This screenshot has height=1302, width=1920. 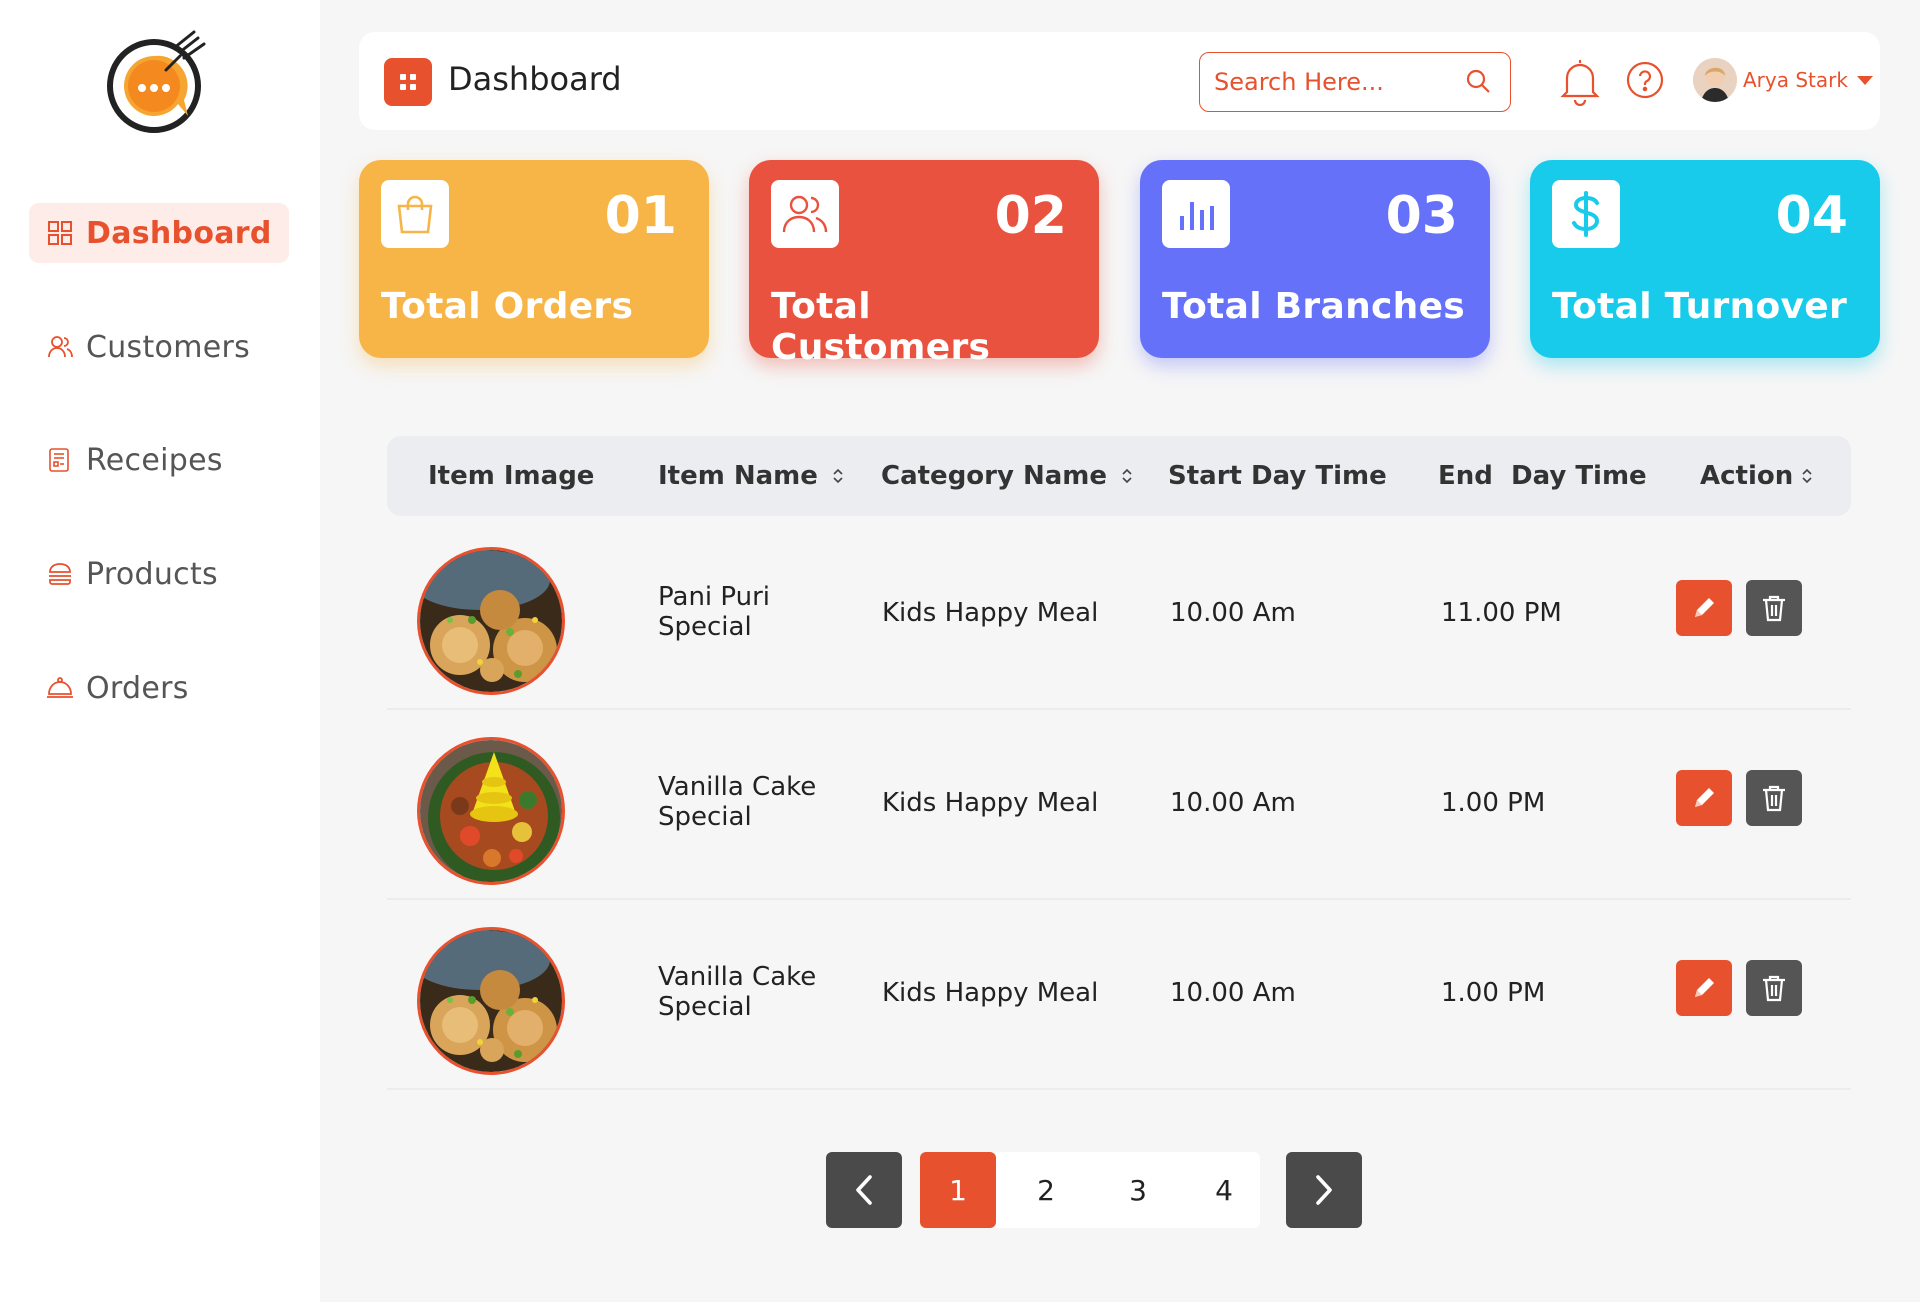 What do you see at coordinates (152, 574) in the screenshot?
I see `sidebar-item-label: Products` at bounding box center [152, 574].